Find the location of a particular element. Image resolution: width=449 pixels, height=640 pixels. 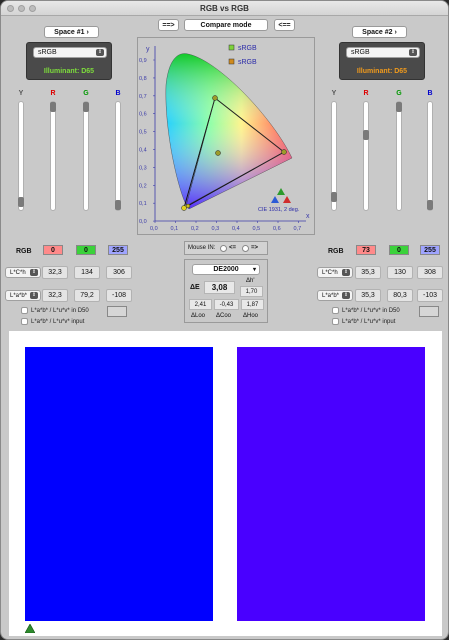

space2-input-checkbox is located at coordinates (335, 321).